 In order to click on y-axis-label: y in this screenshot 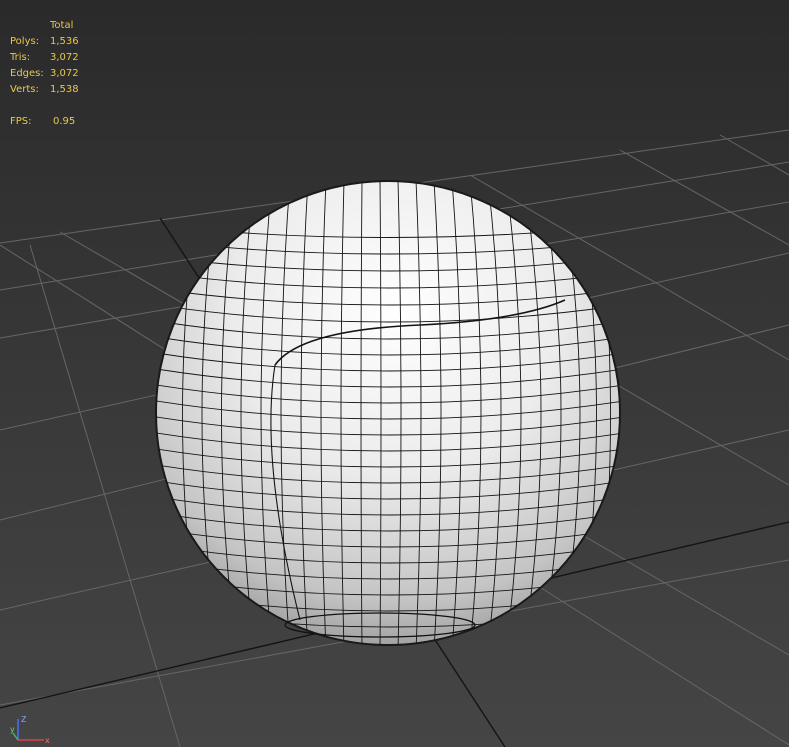, I will do `click(12, 729)`.